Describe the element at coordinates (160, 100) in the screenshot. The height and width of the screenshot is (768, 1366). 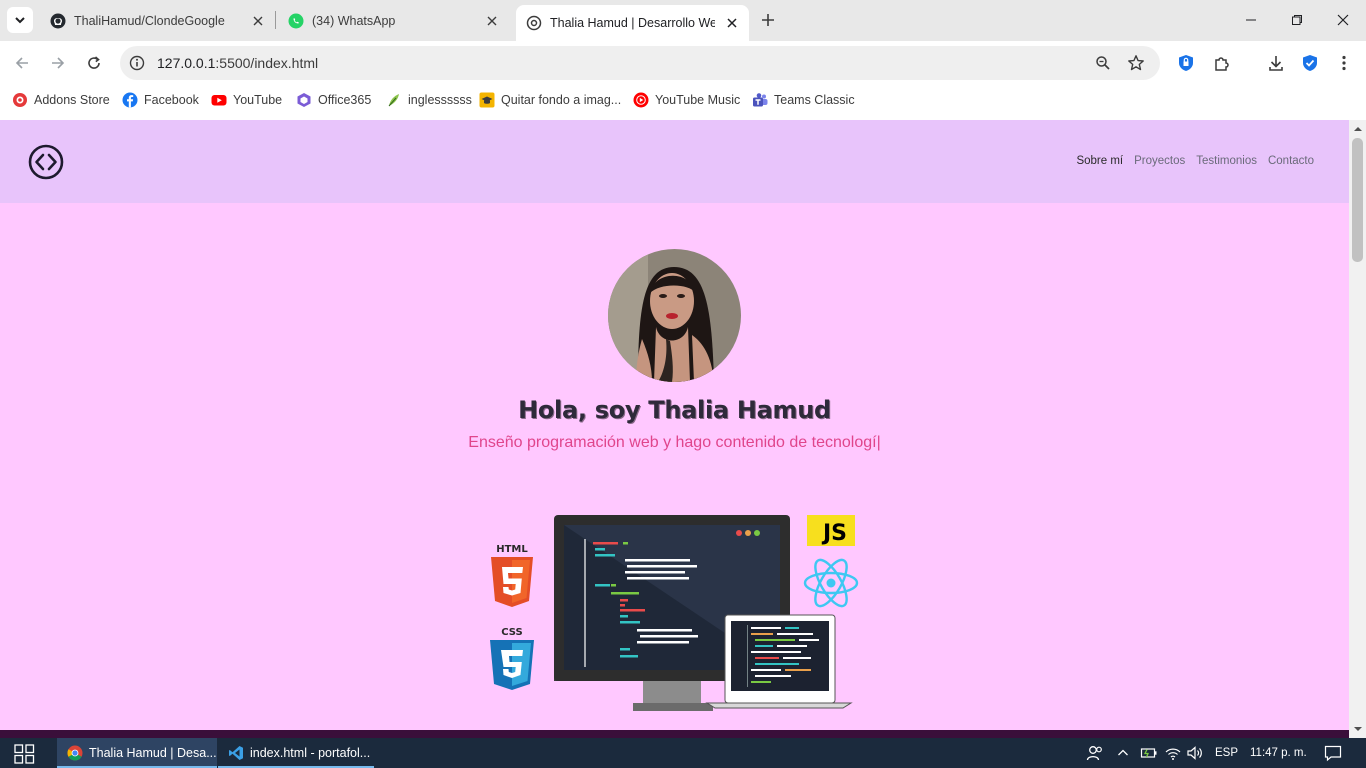
I see `bookmark-facebook: Facebook` at that location.